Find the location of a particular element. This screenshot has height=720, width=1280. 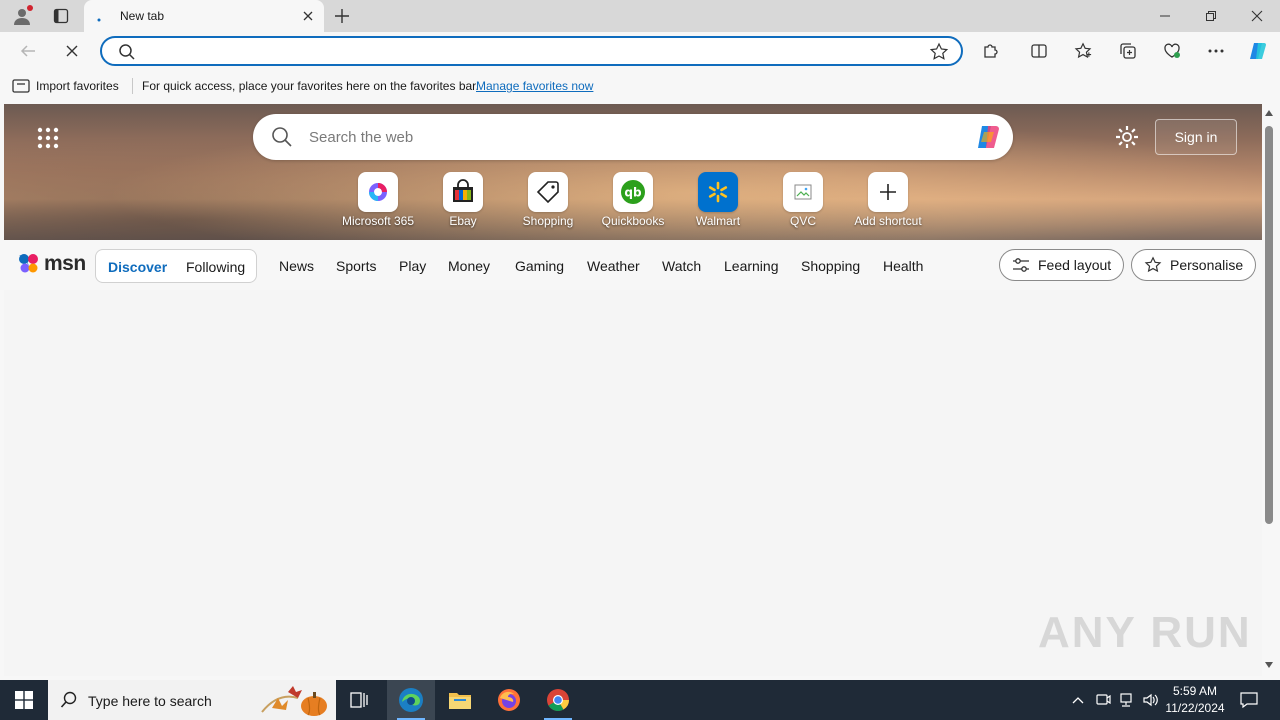

more-options-icon is located at coordinates (1216, 51).